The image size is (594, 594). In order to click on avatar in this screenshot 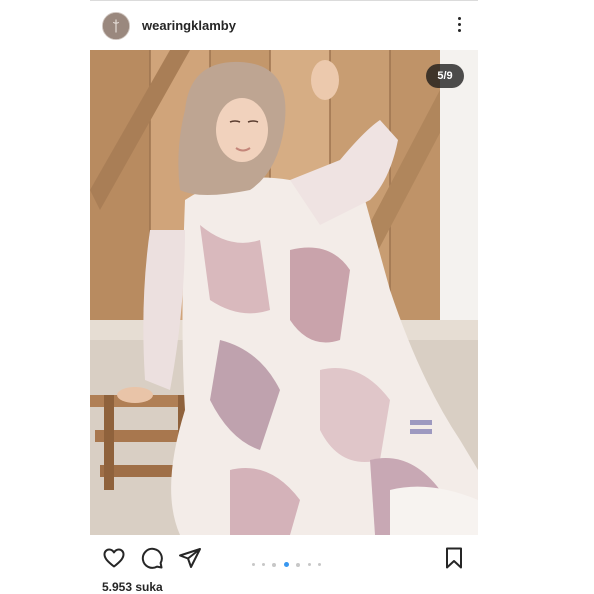, I will do `click(116, 26)`.